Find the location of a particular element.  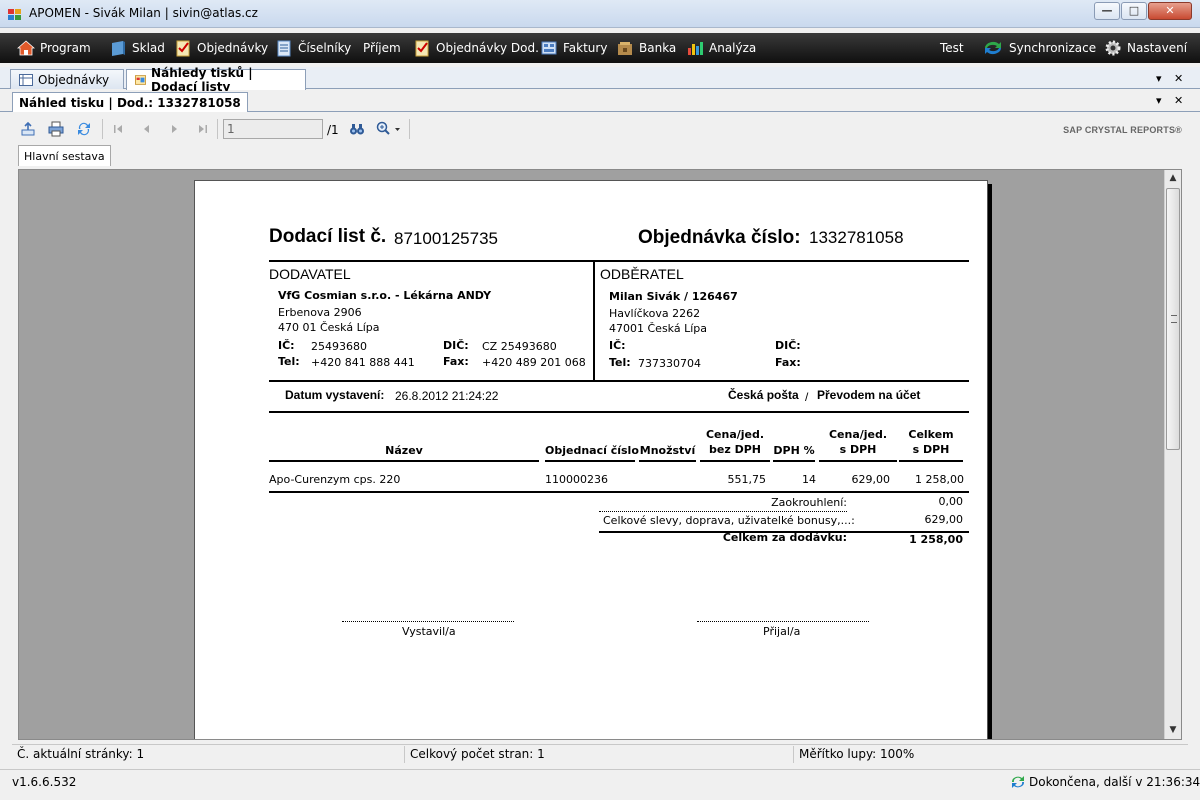

toolbar-separator is located at coordinates (102, 129).